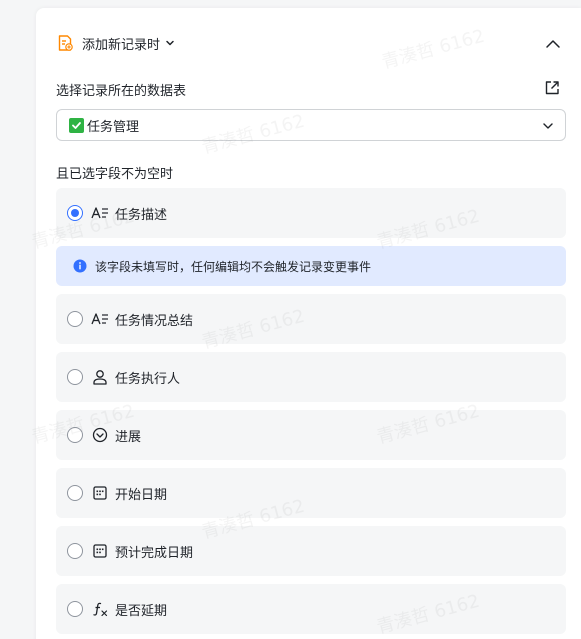 The height and width of the screenshot is (639, 581). What do you see at coordinates (311, 319) in the screenshot?
I see `field-item-task-summary: 任务情况总结` at bounding box center [311, 319].